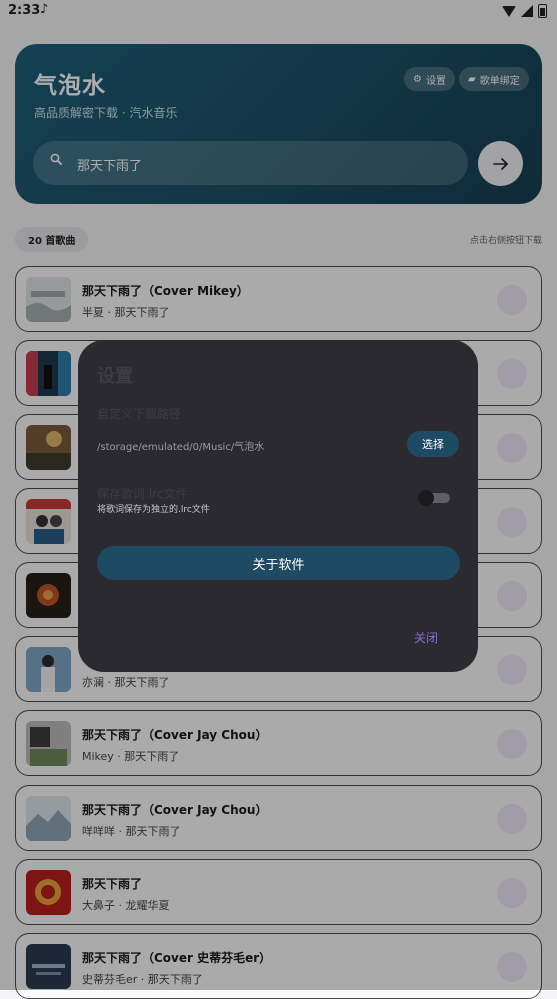 This screenshot has height=999, width=557. Describe the element at coordinates (426, 637) in the screenshot. I see `close-button: 关闭` at that location.